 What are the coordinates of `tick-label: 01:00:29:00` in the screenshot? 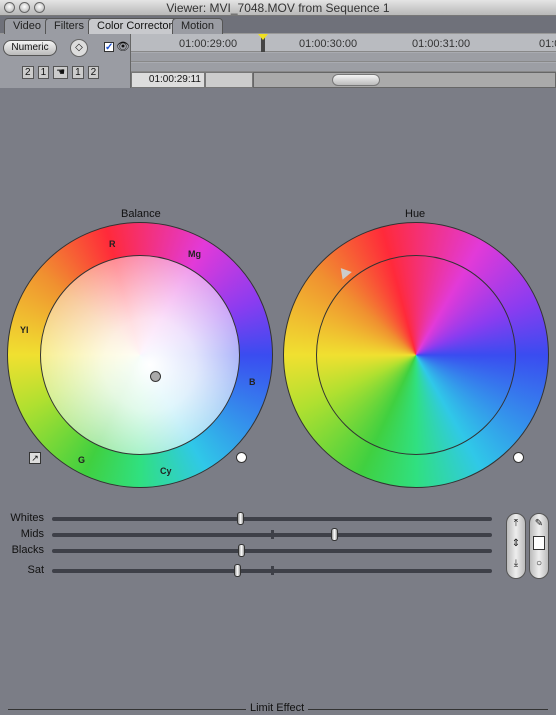 It's located at (208, 44).